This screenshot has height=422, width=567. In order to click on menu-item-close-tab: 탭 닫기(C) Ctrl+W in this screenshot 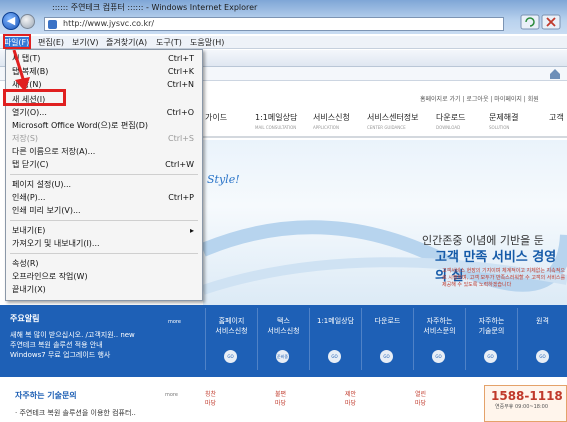, I will do `click(104, 165)`.